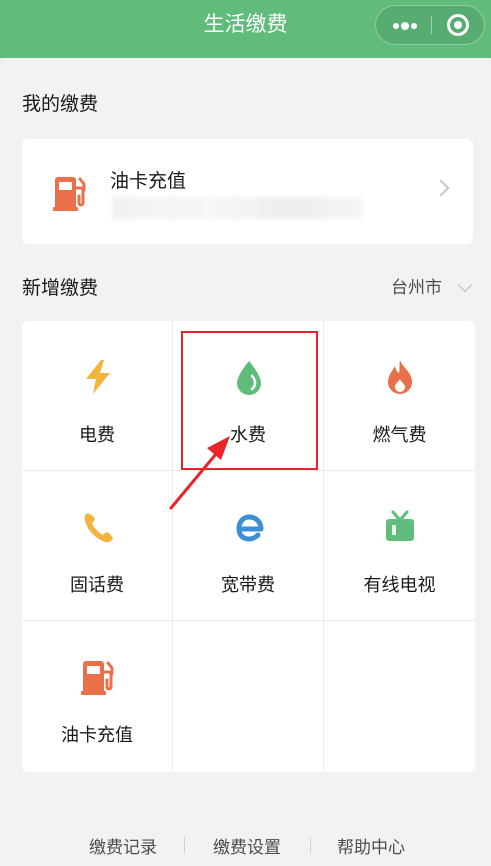  I want to click on payment-item-label: 有线电视, so click(399, 585).